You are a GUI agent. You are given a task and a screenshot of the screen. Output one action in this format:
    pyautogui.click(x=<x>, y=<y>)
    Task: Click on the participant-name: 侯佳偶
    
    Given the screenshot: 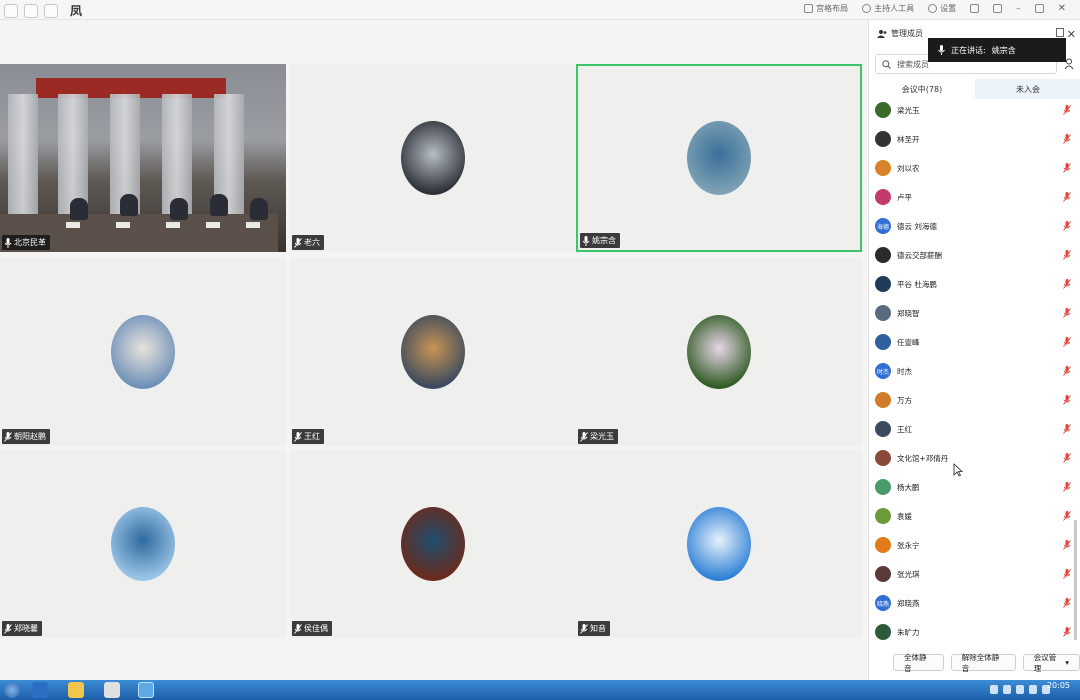 What is the action you would take?
    pyautogui.click(x=316, y=628)
    